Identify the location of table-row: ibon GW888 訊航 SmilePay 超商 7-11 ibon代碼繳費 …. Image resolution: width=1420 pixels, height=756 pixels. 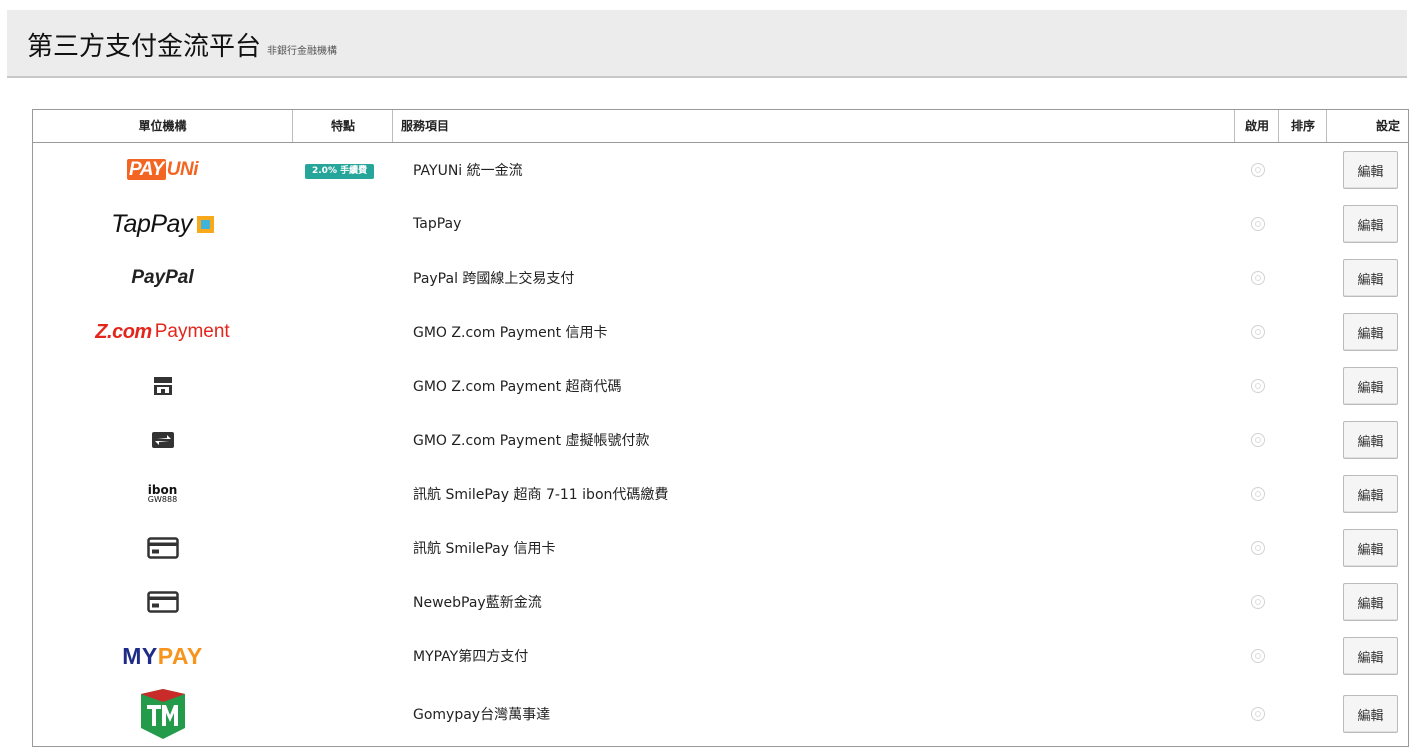
(720, 494).